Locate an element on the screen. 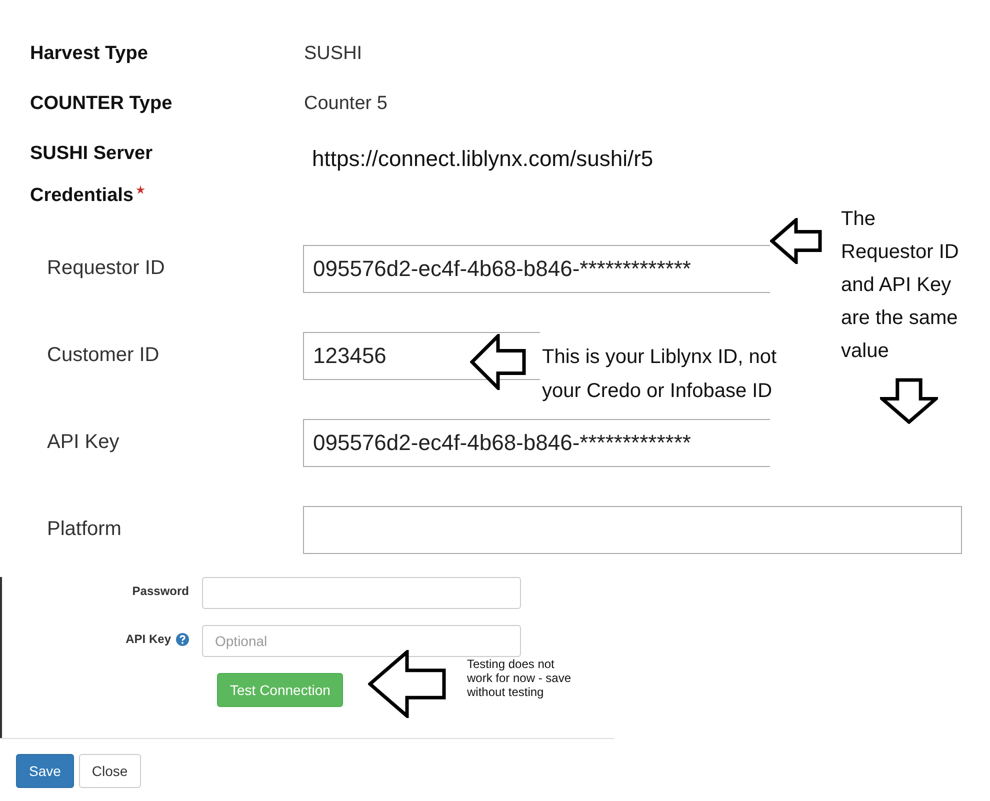 The image size is (990, 801). annotation-text: The Requestor ID and API Key are the same value is located at coordinates (900, 285).